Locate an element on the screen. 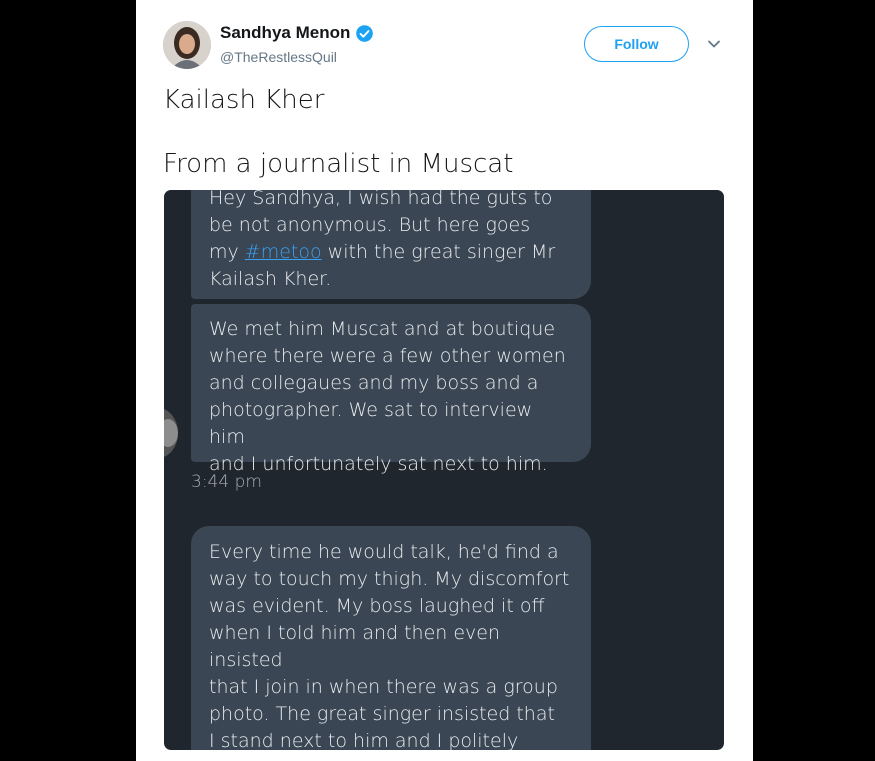  author-name: Sandhya Menon is located at coordinates (285, 33).